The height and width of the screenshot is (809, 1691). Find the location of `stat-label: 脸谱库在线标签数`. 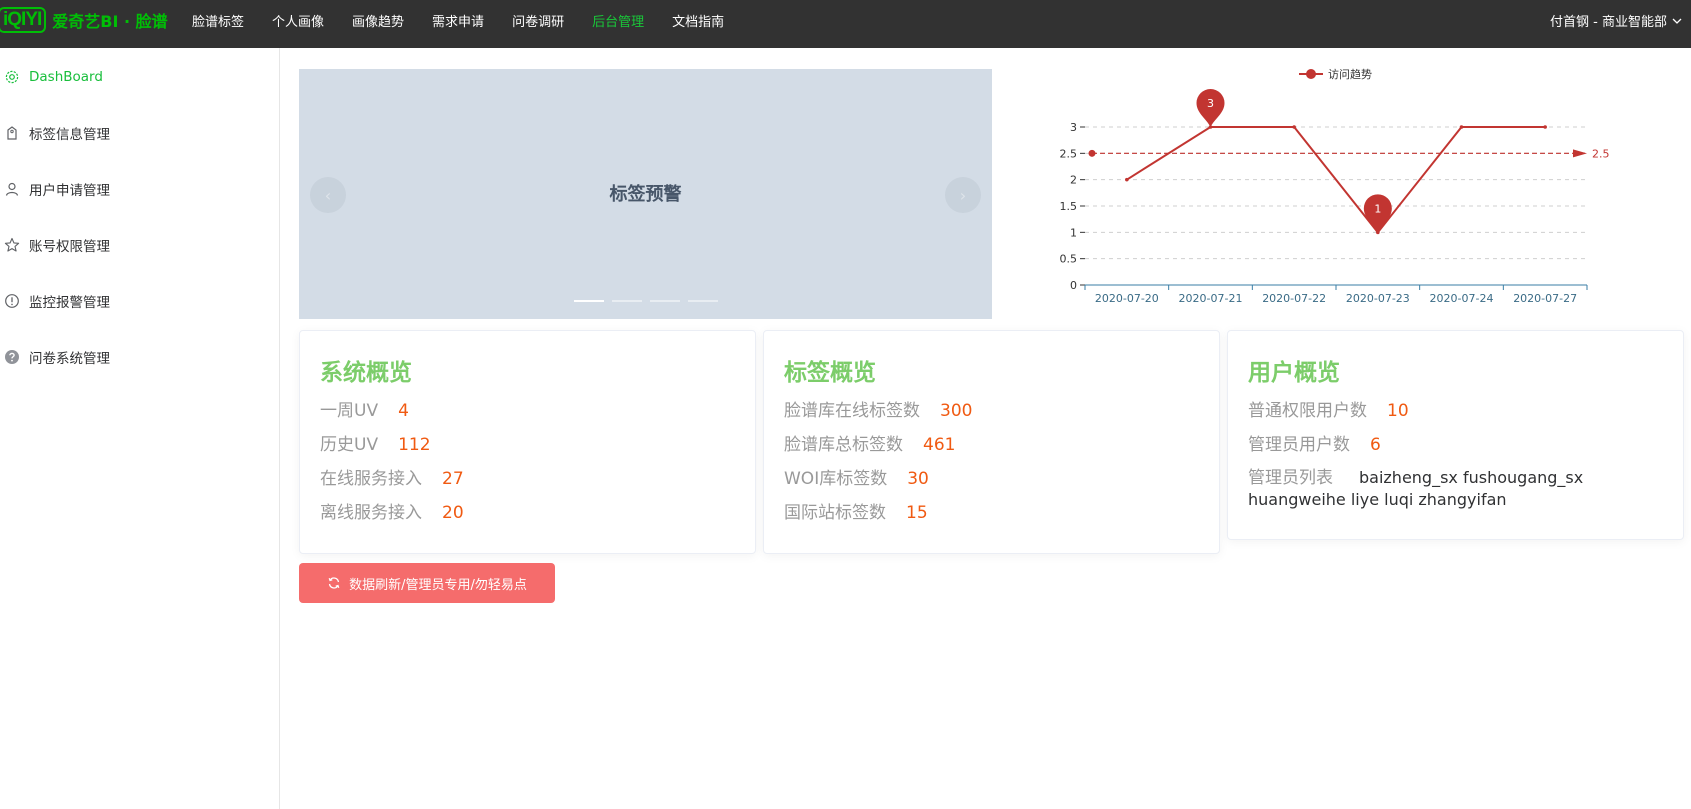

stat-label: 脸谱库在线标签数 is located at coordinates (852, 411).